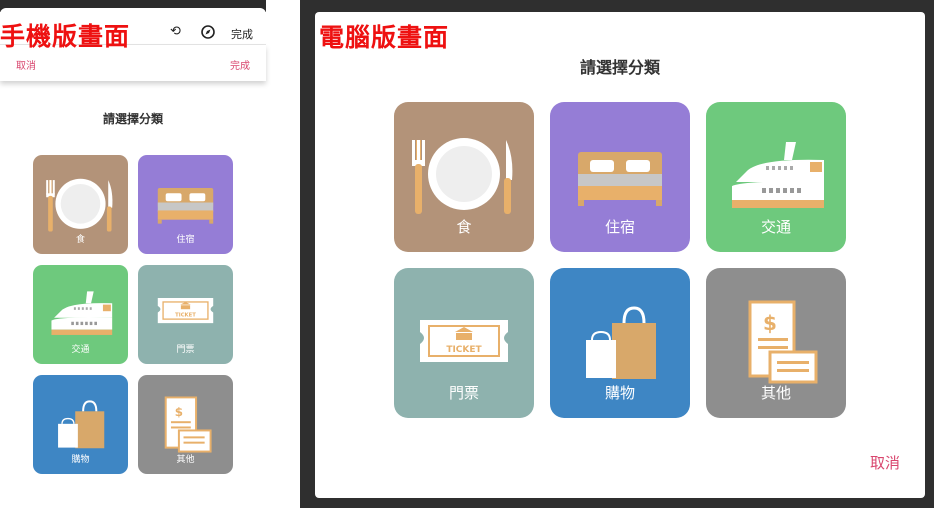 The image size is (934, 508). I want to click on page-title: 請選擇分類, so click(132, 119).